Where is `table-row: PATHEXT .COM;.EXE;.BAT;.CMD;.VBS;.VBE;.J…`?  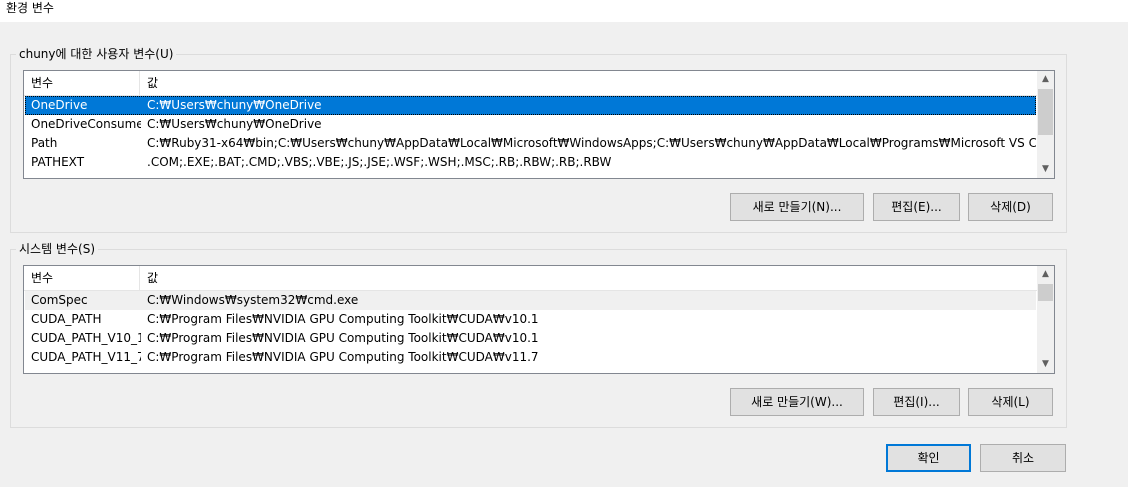 table-row: PATHEXT .COM;.EXE;.BAT;.CMD;.VBS;.VBE;.J… is located at coordinates (530, 162).